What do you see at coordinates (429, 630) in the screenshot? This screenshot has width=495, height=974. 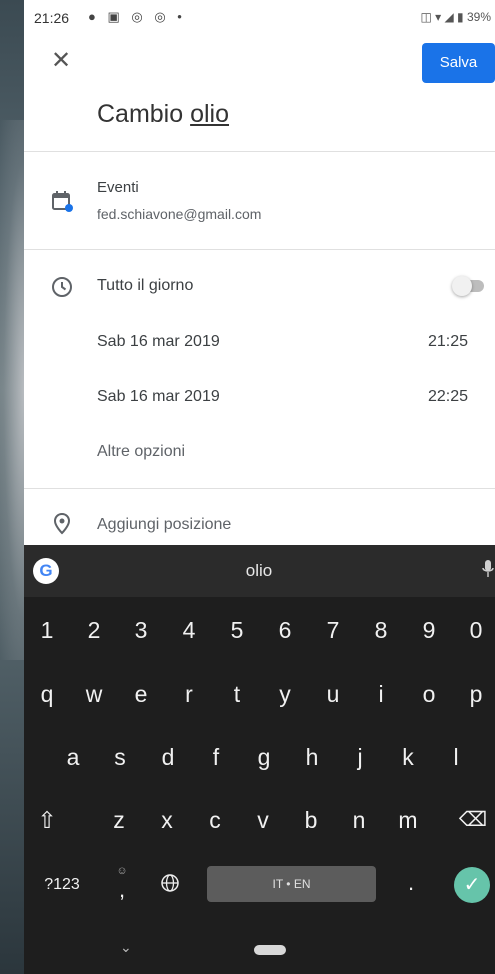 I see `key-9: 9` at bounding box center [429, 630].